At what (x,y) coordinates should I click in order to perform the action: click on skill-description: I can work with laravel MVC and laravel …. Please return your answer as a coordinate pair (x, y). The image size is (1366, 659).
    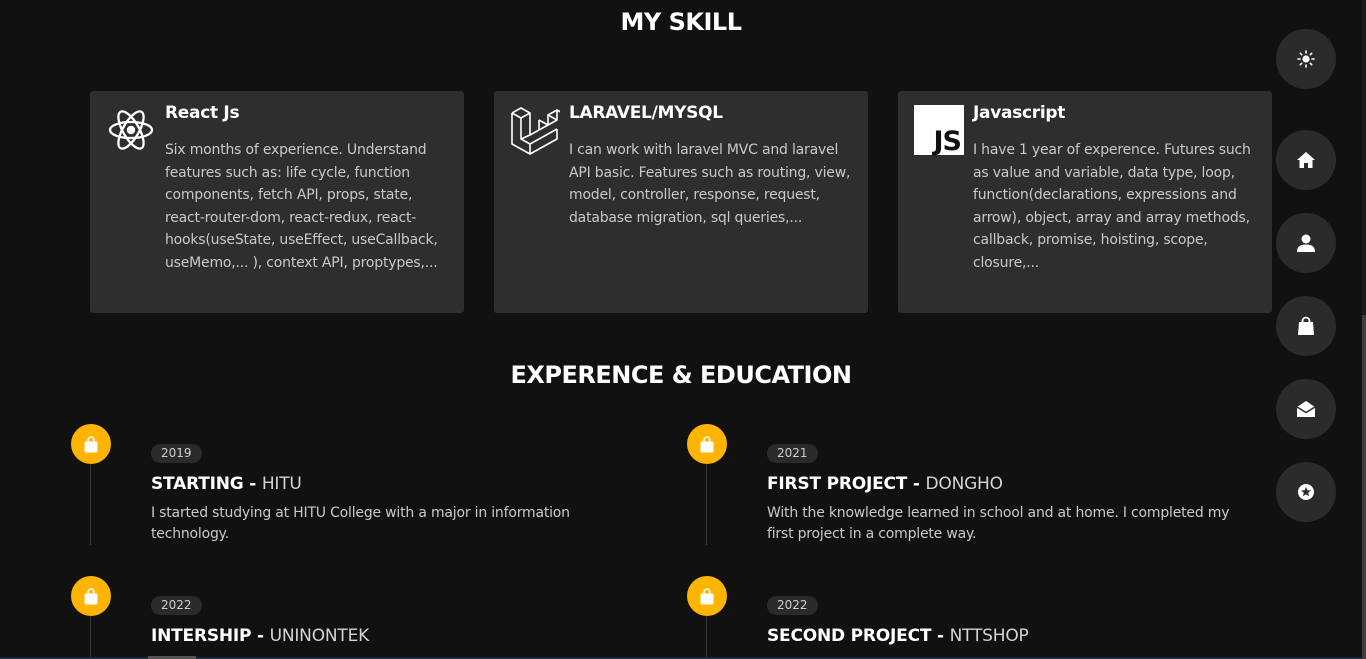
    Looking at the image, I should click on (710, 184).